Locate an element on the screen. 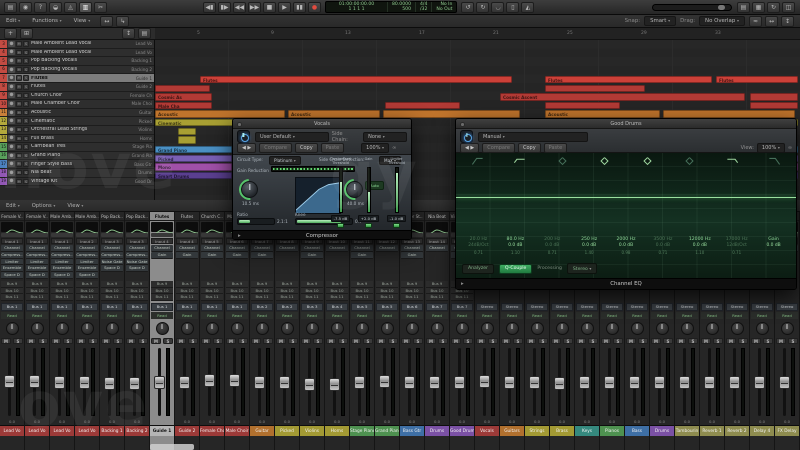  horizontal-scrollbar-thumb is located at coordinates (172, 447).